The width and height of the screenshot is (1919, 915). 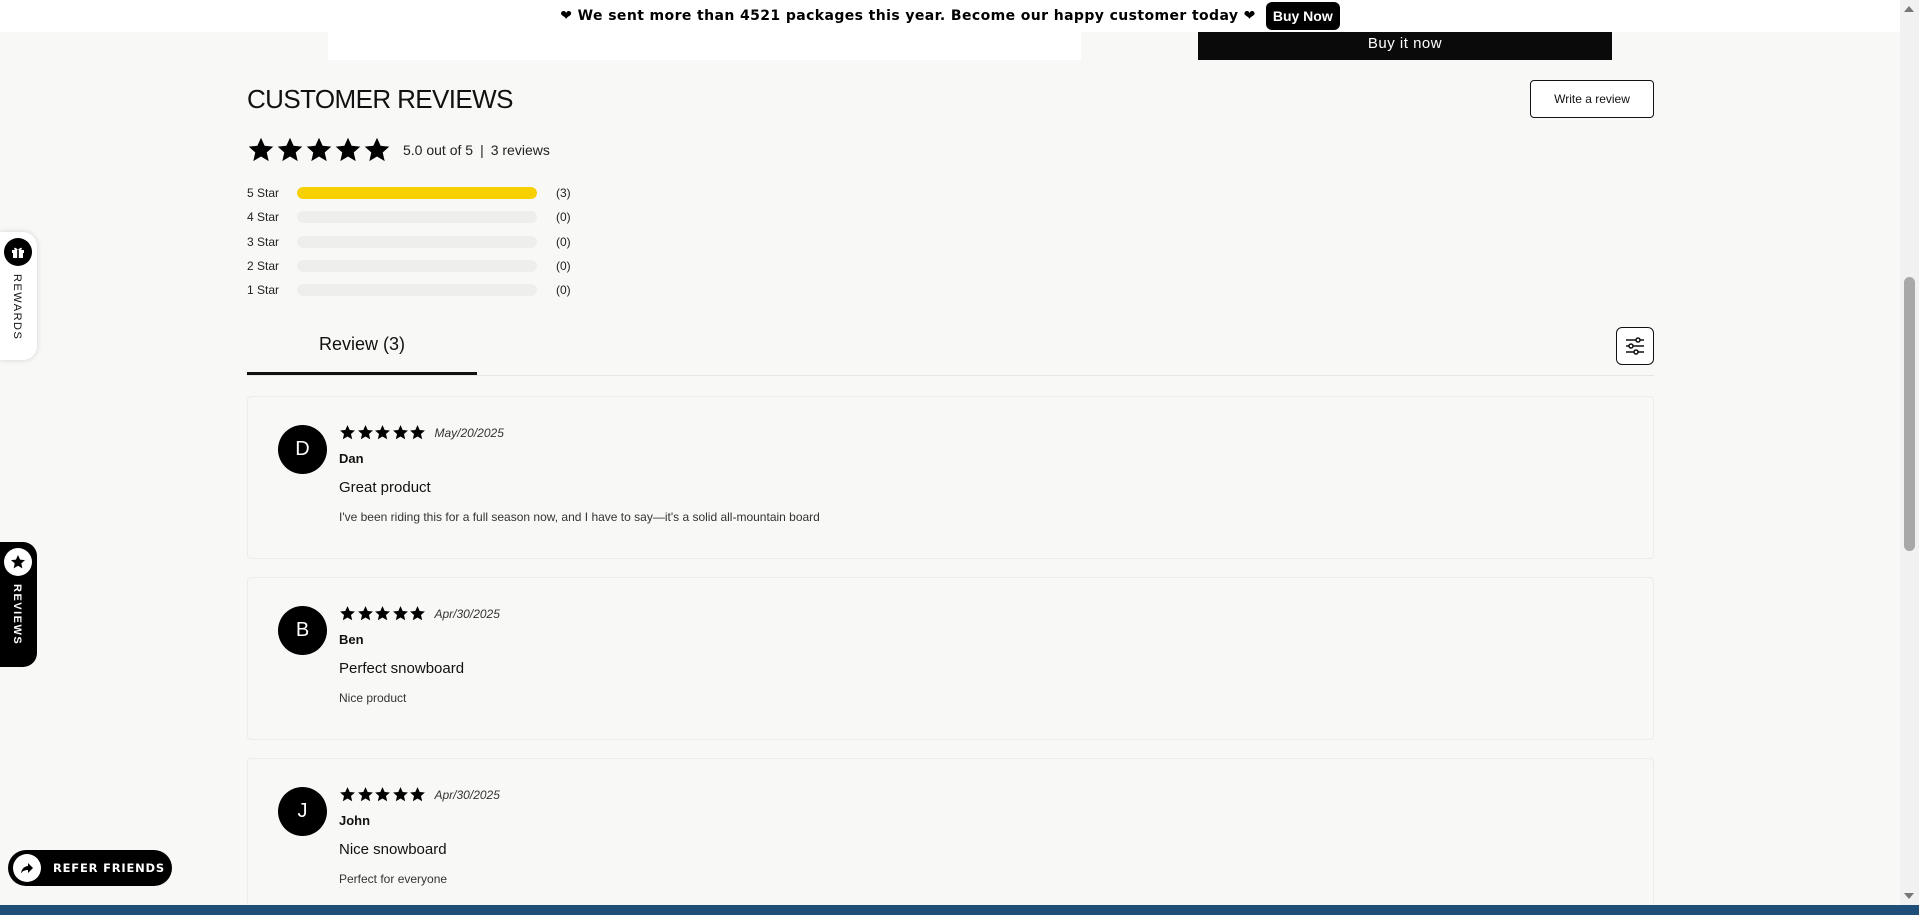 I want to click on review-body: Nice product, so click(x=373, y=698).